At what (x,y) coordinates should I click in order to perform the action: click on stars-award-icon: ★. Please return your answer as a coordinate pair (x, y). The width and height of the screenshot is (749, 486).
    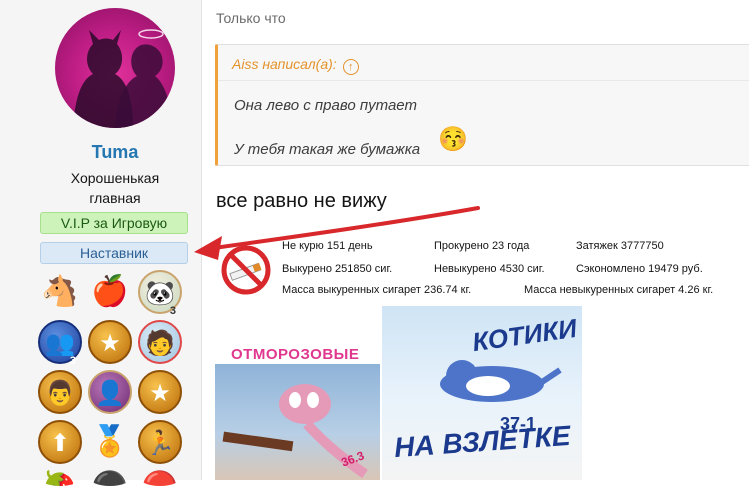
    Looking at the image, I should click on (110, 342).